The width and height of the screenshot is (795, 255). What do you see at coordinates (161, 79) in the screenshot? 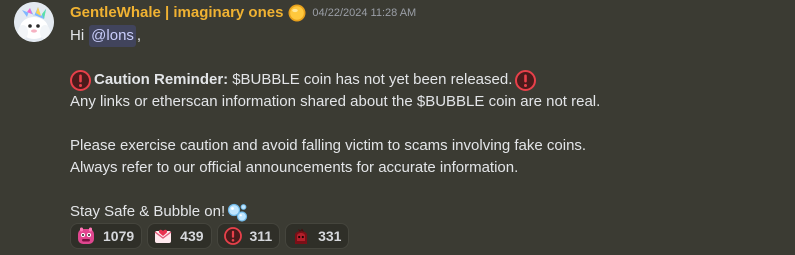
I see `caution-label: Caution Reminder:` at bounding box center [161, 79].